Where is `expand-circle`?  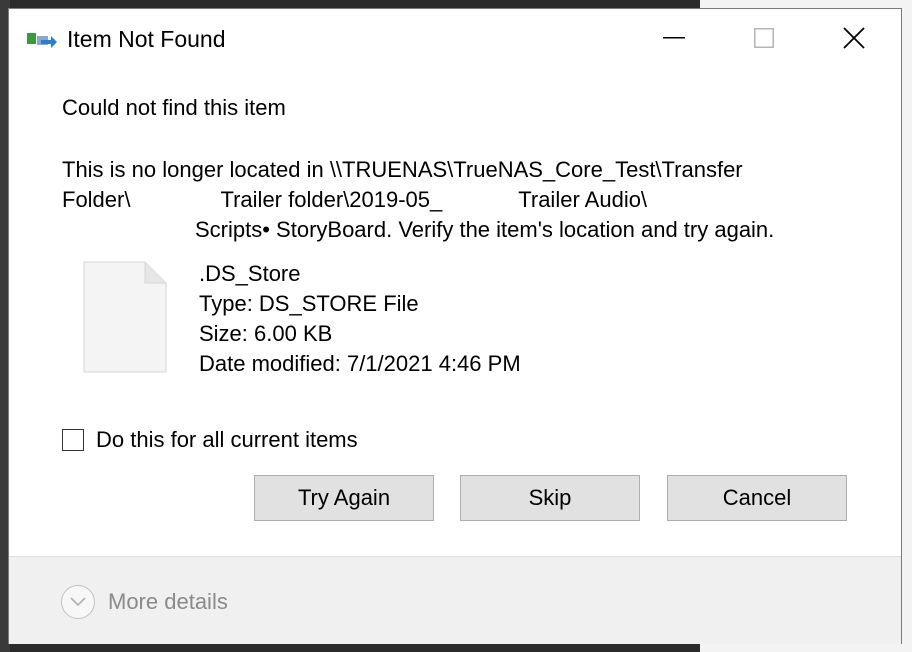
expand-circle is located at coordinates (78, 602).